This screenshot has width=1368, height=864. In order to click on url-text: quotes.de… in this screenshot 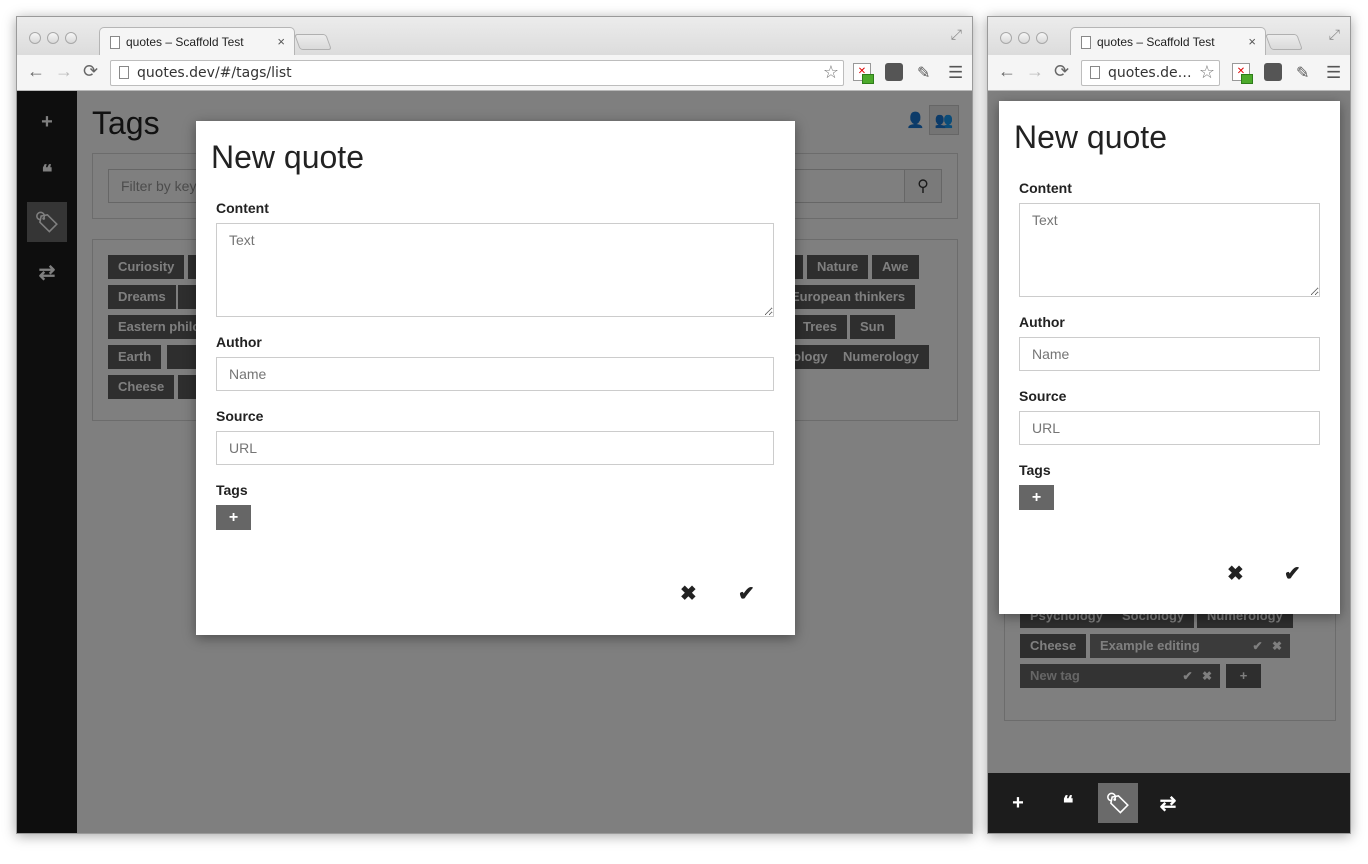, I will do `click(1150, 73)`.